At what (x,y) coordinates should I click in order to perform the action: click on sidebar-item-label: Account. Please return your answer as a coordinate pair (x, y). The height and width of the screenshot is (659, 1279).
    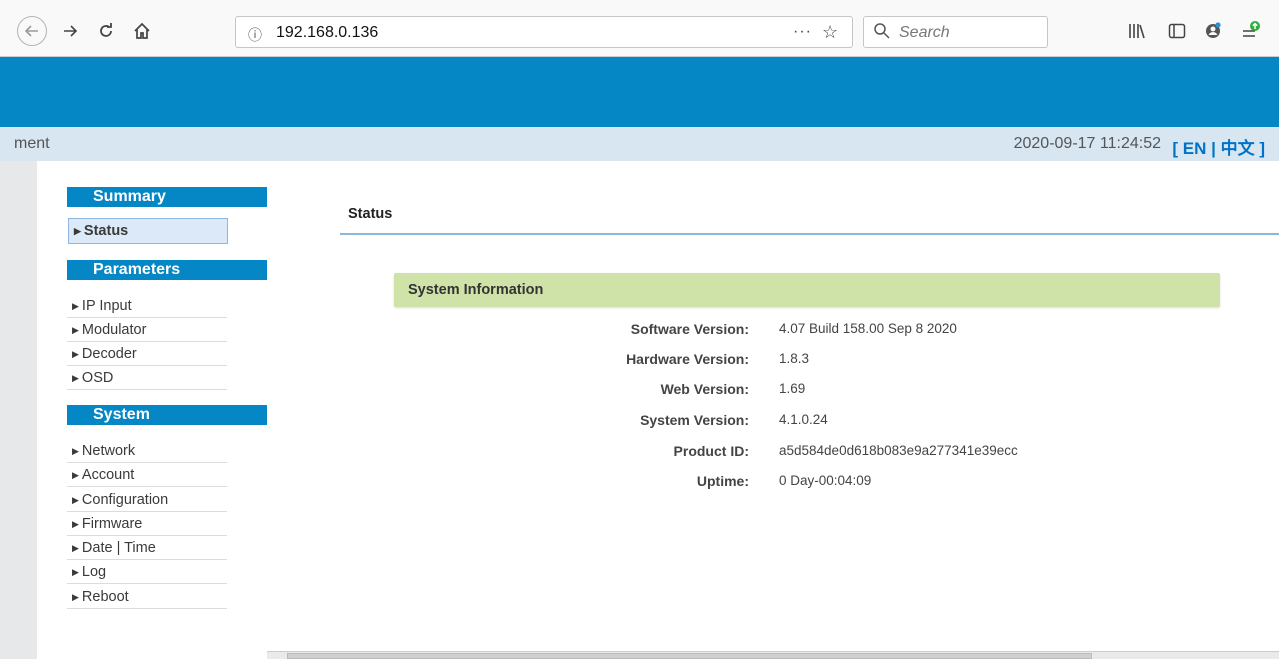
    Looking at the image, I should click on (108, 475).